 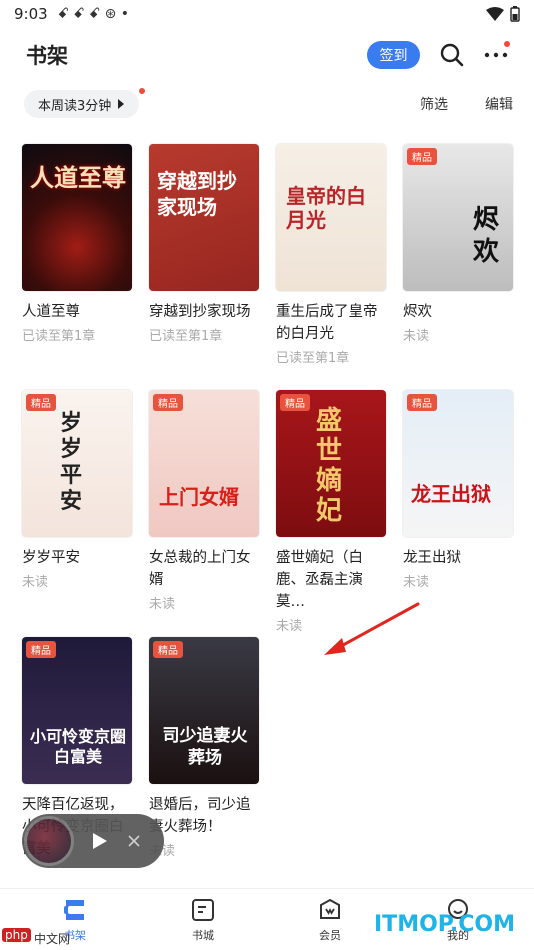 What do you see at coordinates (330, 935) in the screenshot?
I see `nav-label: 会员` at bounding box center [330, 935].